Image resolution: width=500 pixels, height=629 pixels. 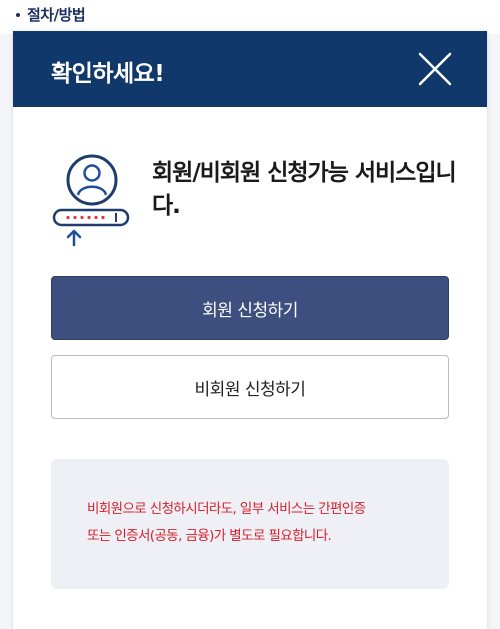 What do you see at coordinates (18, 14) in the screenshot?
I see `bullet-icon` at bounding box center [18, 14].